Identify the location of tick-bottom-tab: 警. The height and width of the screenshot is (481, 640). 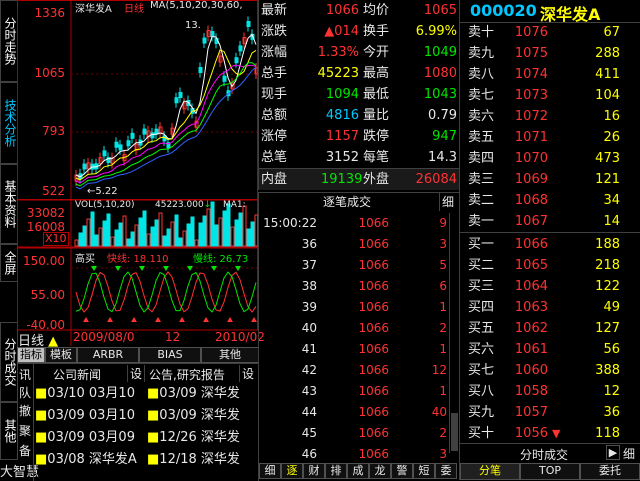
(402, 471).